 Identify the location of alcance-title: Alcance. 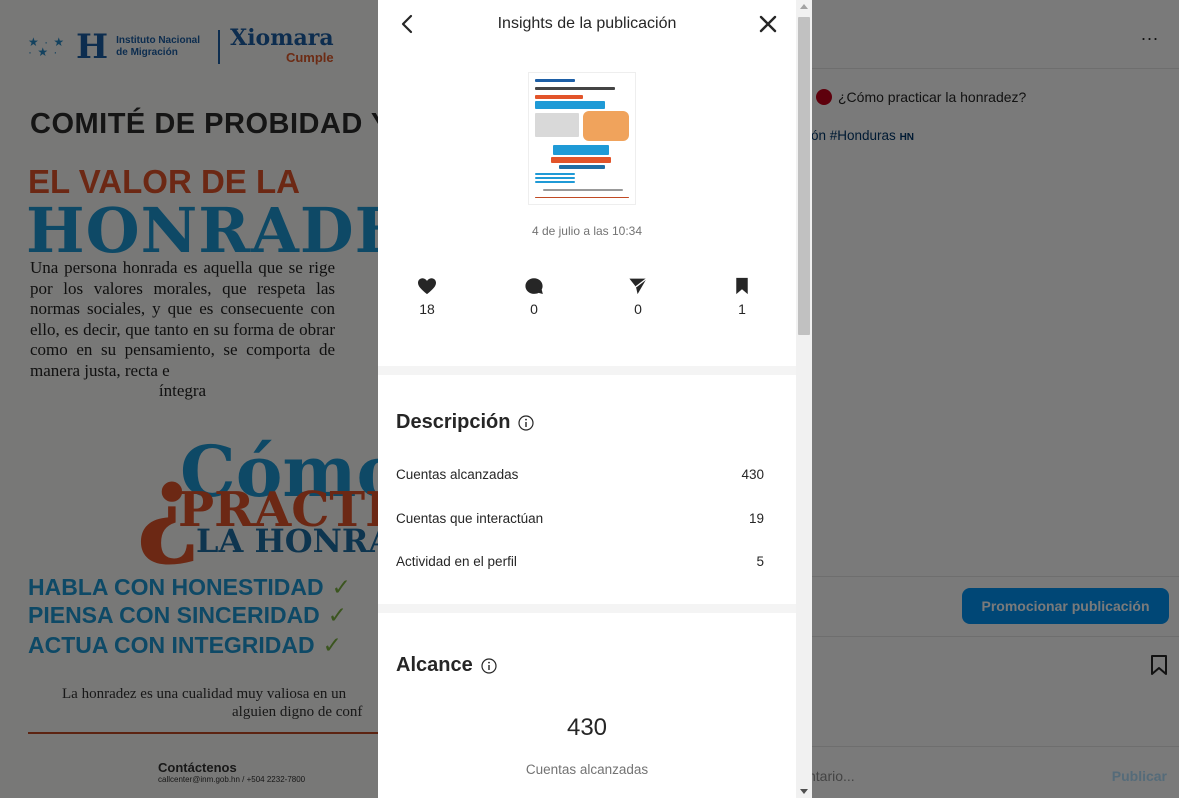
(446, 665).